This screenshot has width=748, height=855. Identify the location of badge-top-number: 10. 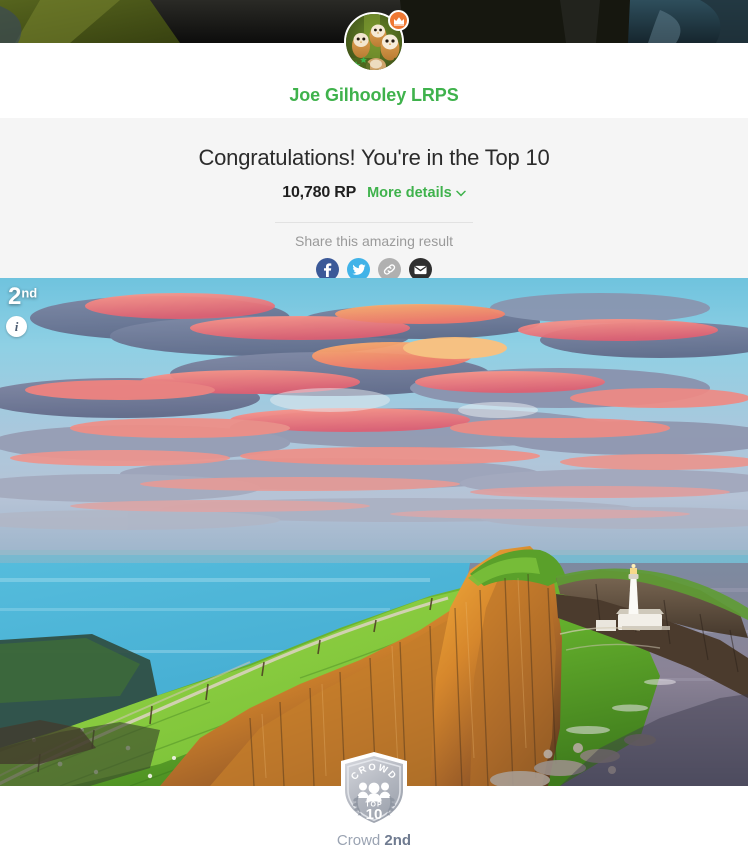
(374, 814).